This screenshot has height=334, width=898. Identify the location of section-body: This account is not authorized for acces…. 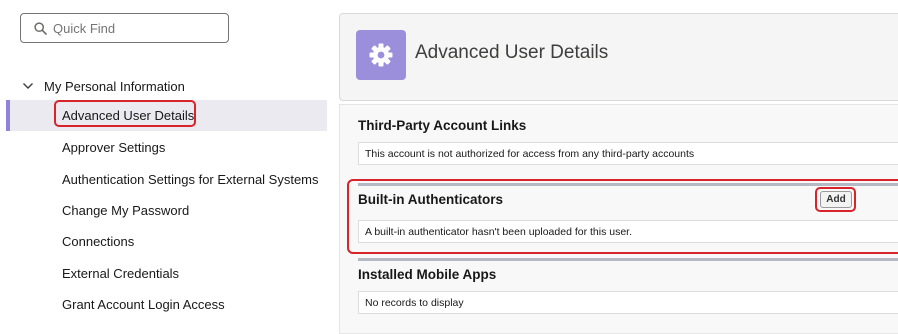
(628, 153).